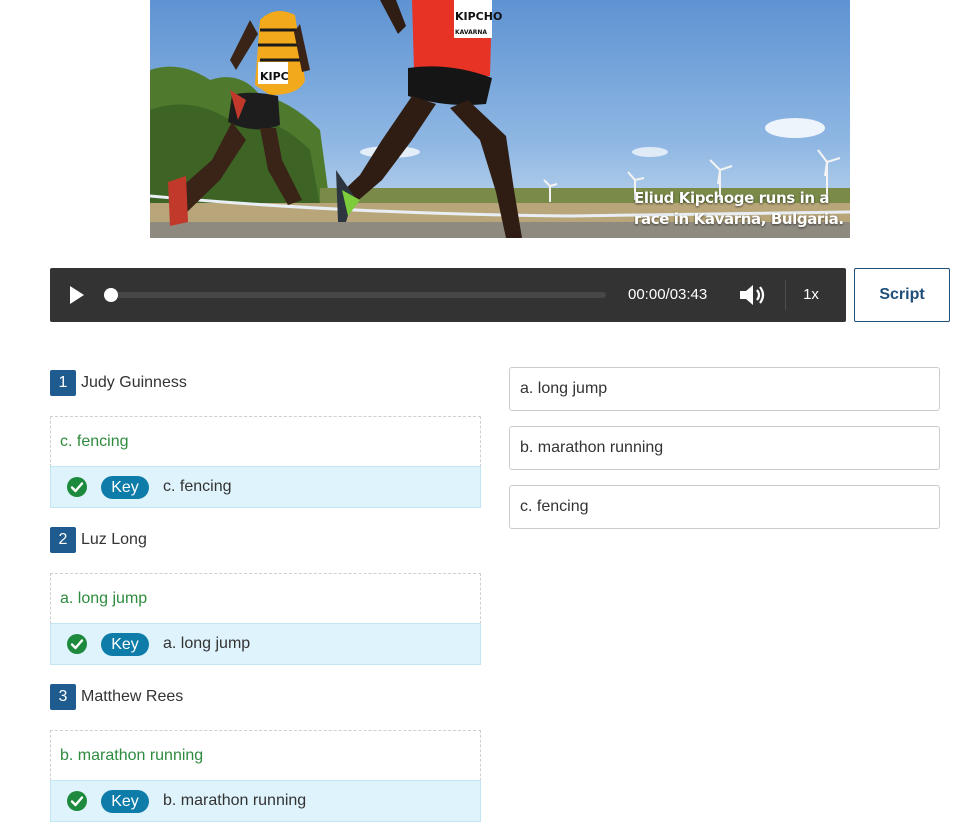 This screenshot has height=823, width=962. What do you see at coordinates (902, 295) in the screenshot?
I see `script-button: Script` at bounding box center [902, 295].